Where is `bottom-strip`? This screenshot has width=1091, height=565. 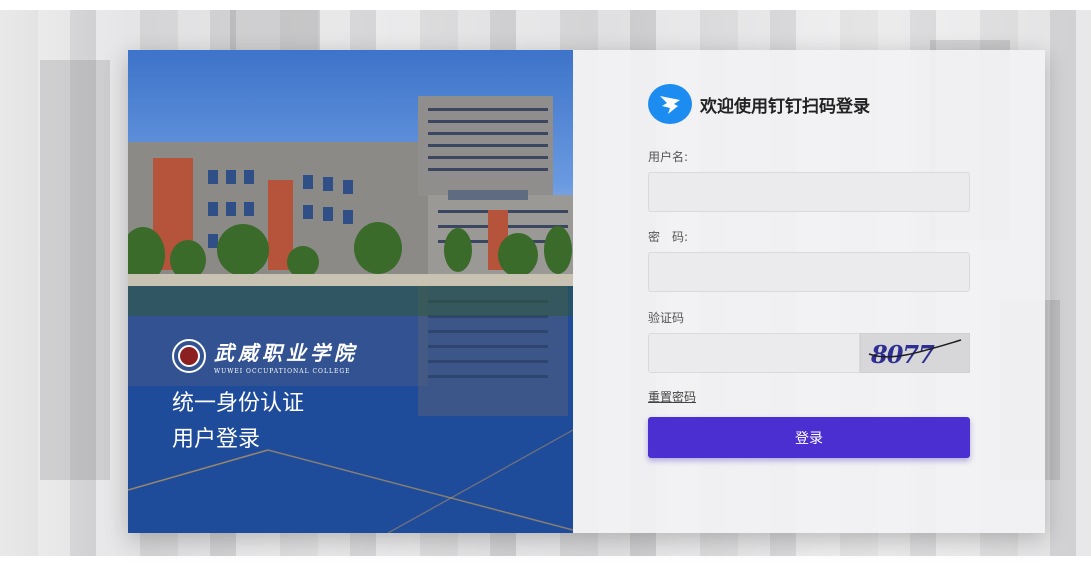
bottom-strip is located at coordinates (545, 560).